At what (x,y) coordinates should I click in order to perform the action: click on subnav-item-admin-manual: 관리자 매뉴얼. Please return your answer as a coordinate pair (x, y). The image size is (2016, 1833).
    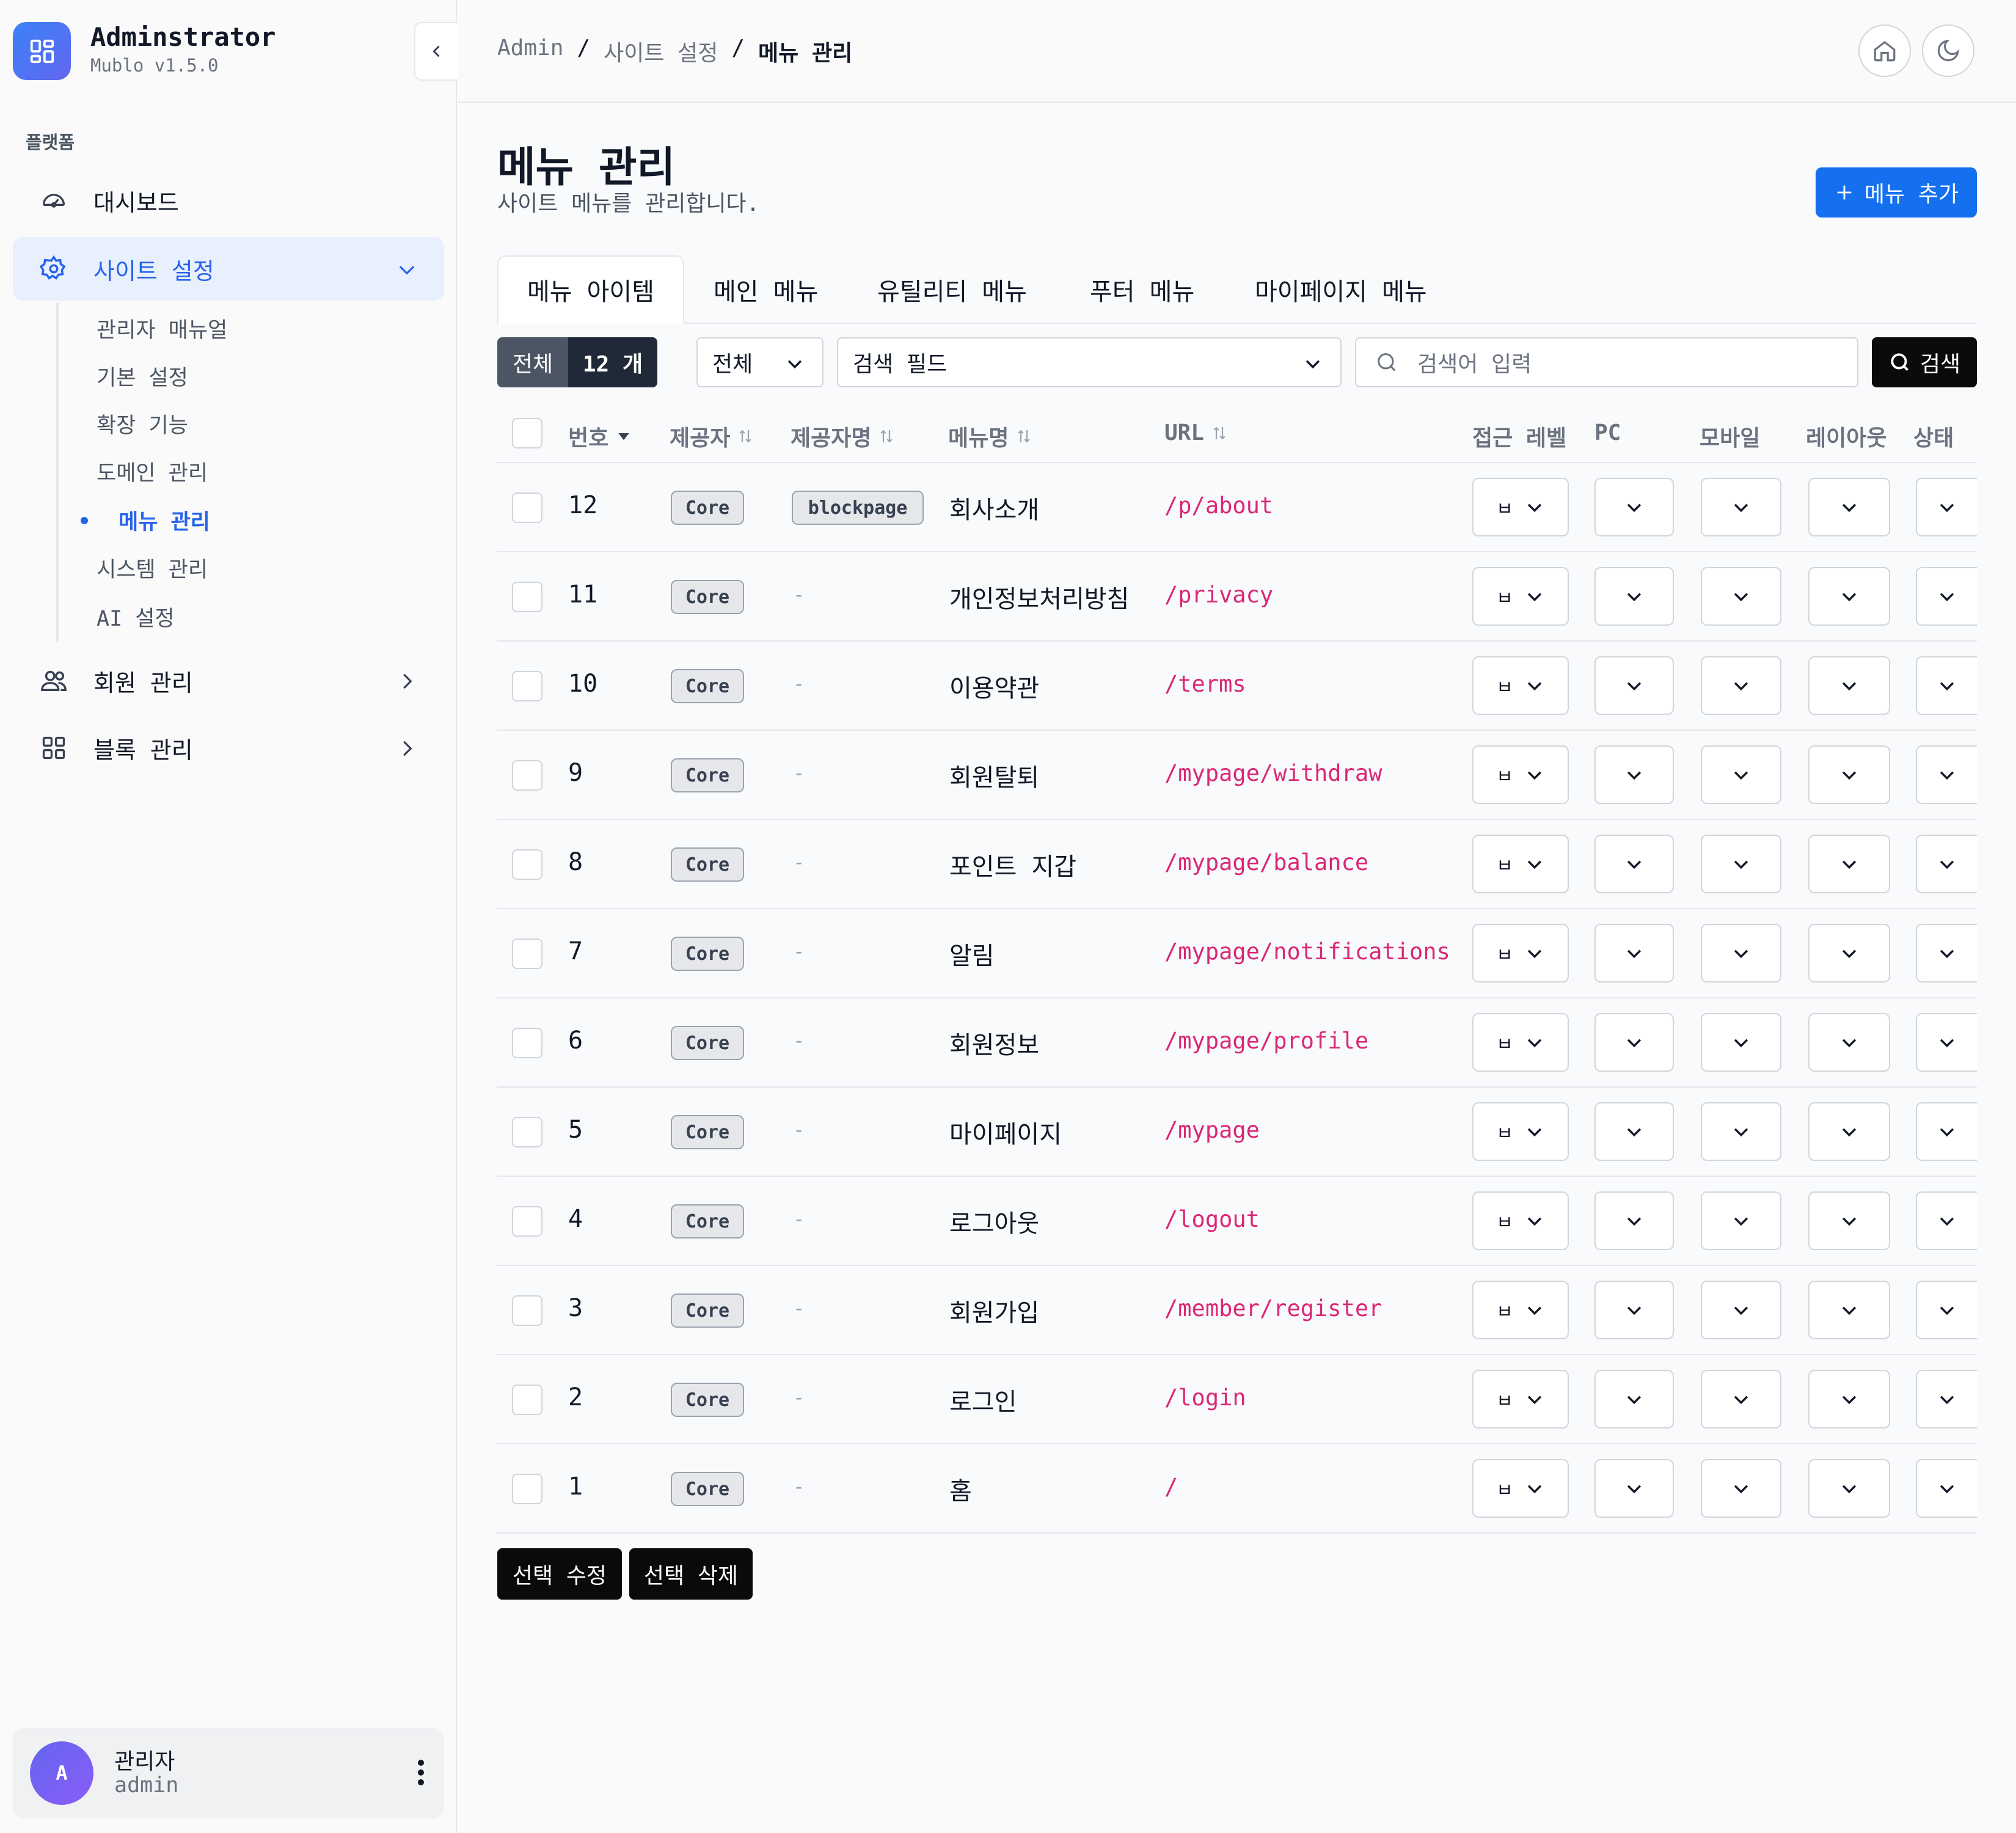
    Looking at the image, I should click on (162, 328).